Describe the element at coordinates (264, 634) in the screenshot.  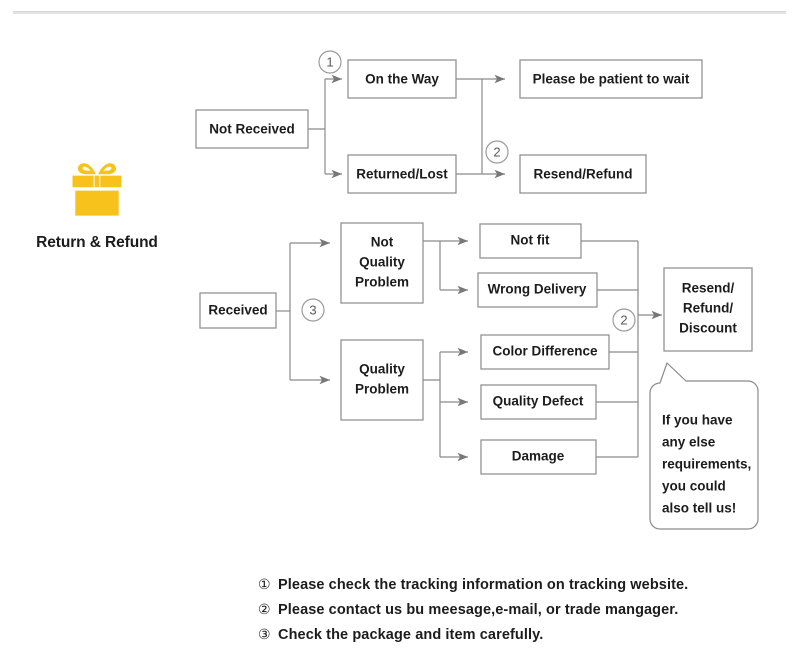
I see `footnote-marker: ③` at that location.